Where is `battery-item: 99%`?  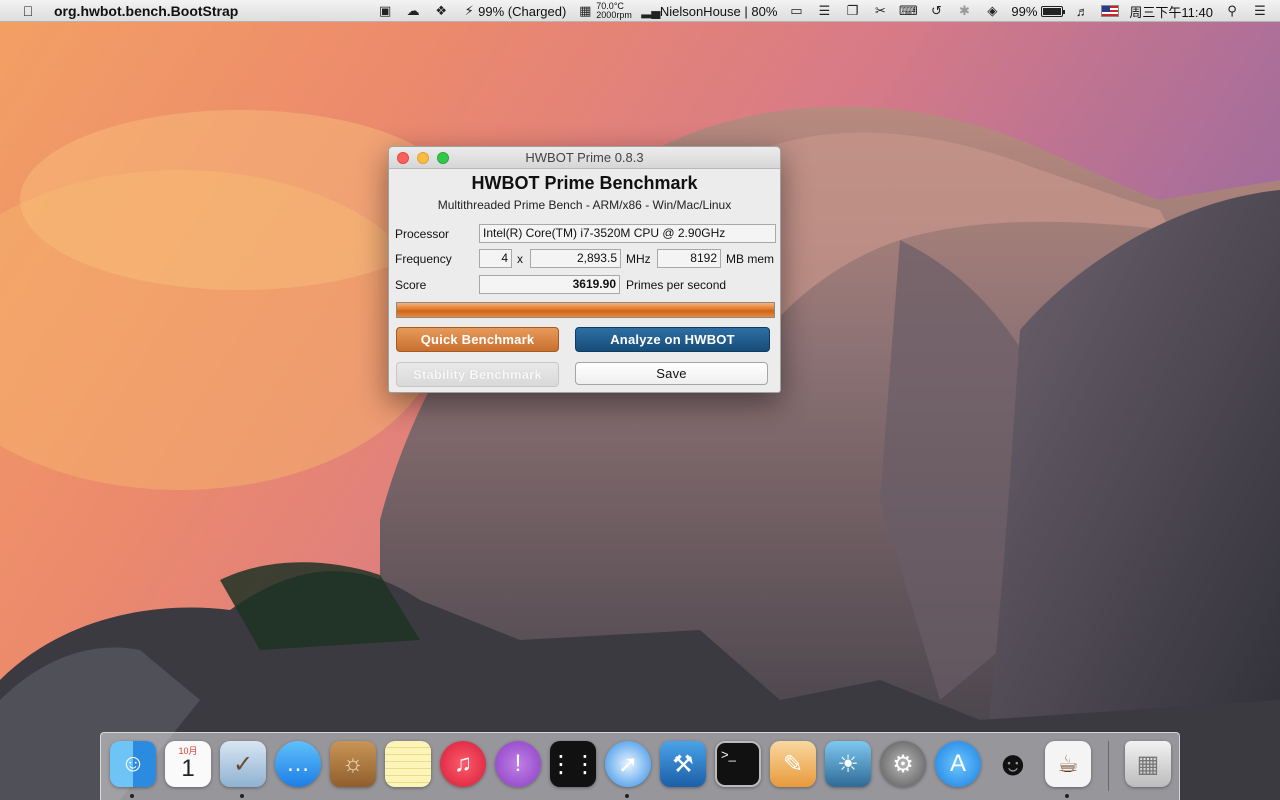 battery-item: 99% is located at coordinates (1037, 11).